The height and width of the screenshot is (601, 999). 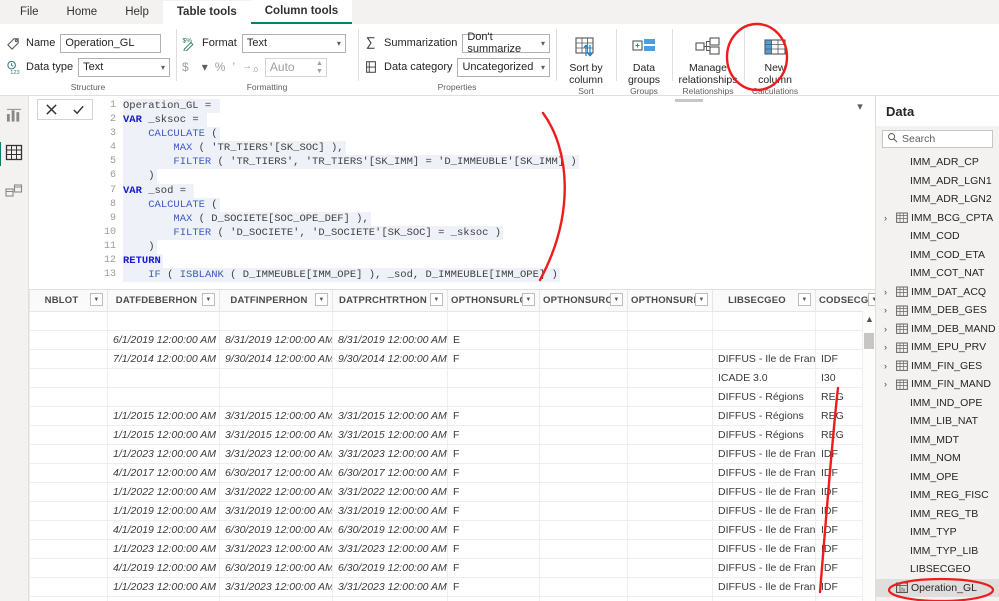 I want to click on table-cell: 9/30/2014 12:00:00 AM, so click(x=276, y=359).